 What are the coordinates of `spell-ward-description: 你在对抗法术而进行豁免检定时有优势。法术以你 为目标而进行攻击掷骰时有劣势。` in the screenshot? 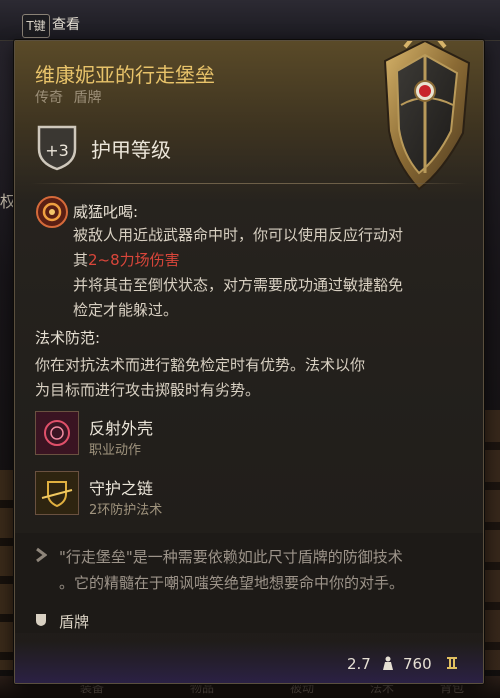 It's located at (255, 378).